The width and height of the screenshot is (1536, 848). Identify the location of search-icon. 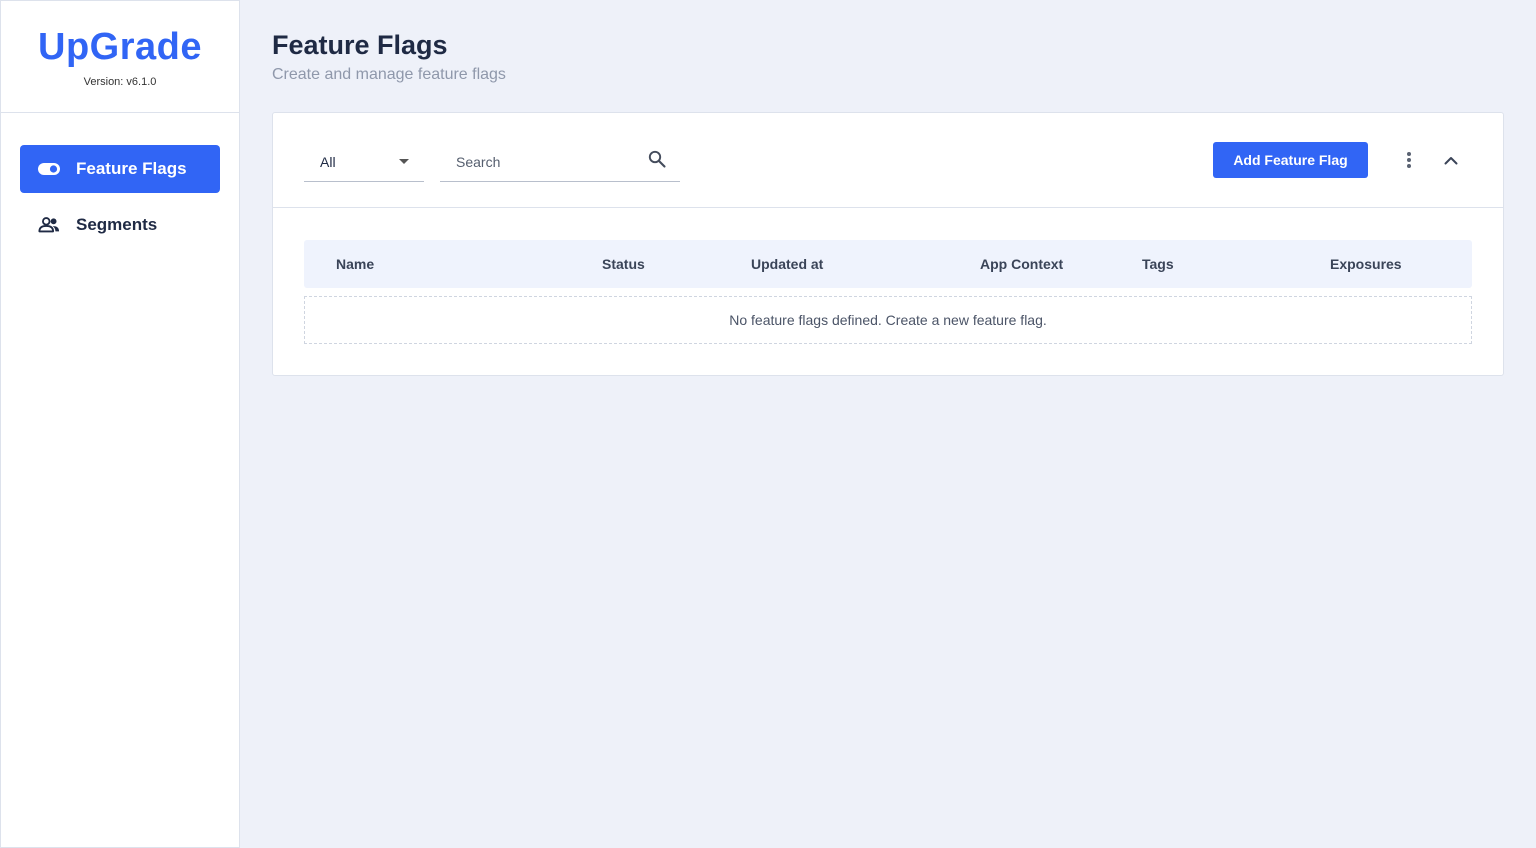
(657, 161).